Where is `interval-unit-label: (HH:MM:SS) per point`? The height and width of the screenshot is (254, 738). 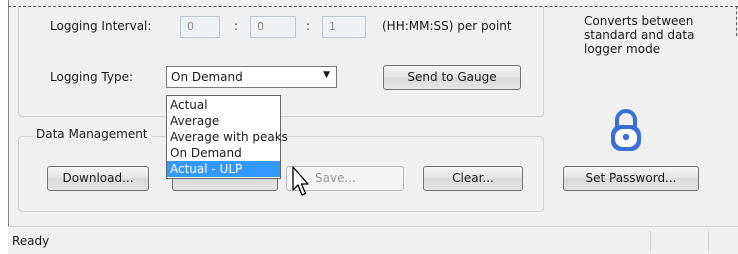 interval-unit-label: (HH:MM:SS) per point is located at coordinates (447, 26).